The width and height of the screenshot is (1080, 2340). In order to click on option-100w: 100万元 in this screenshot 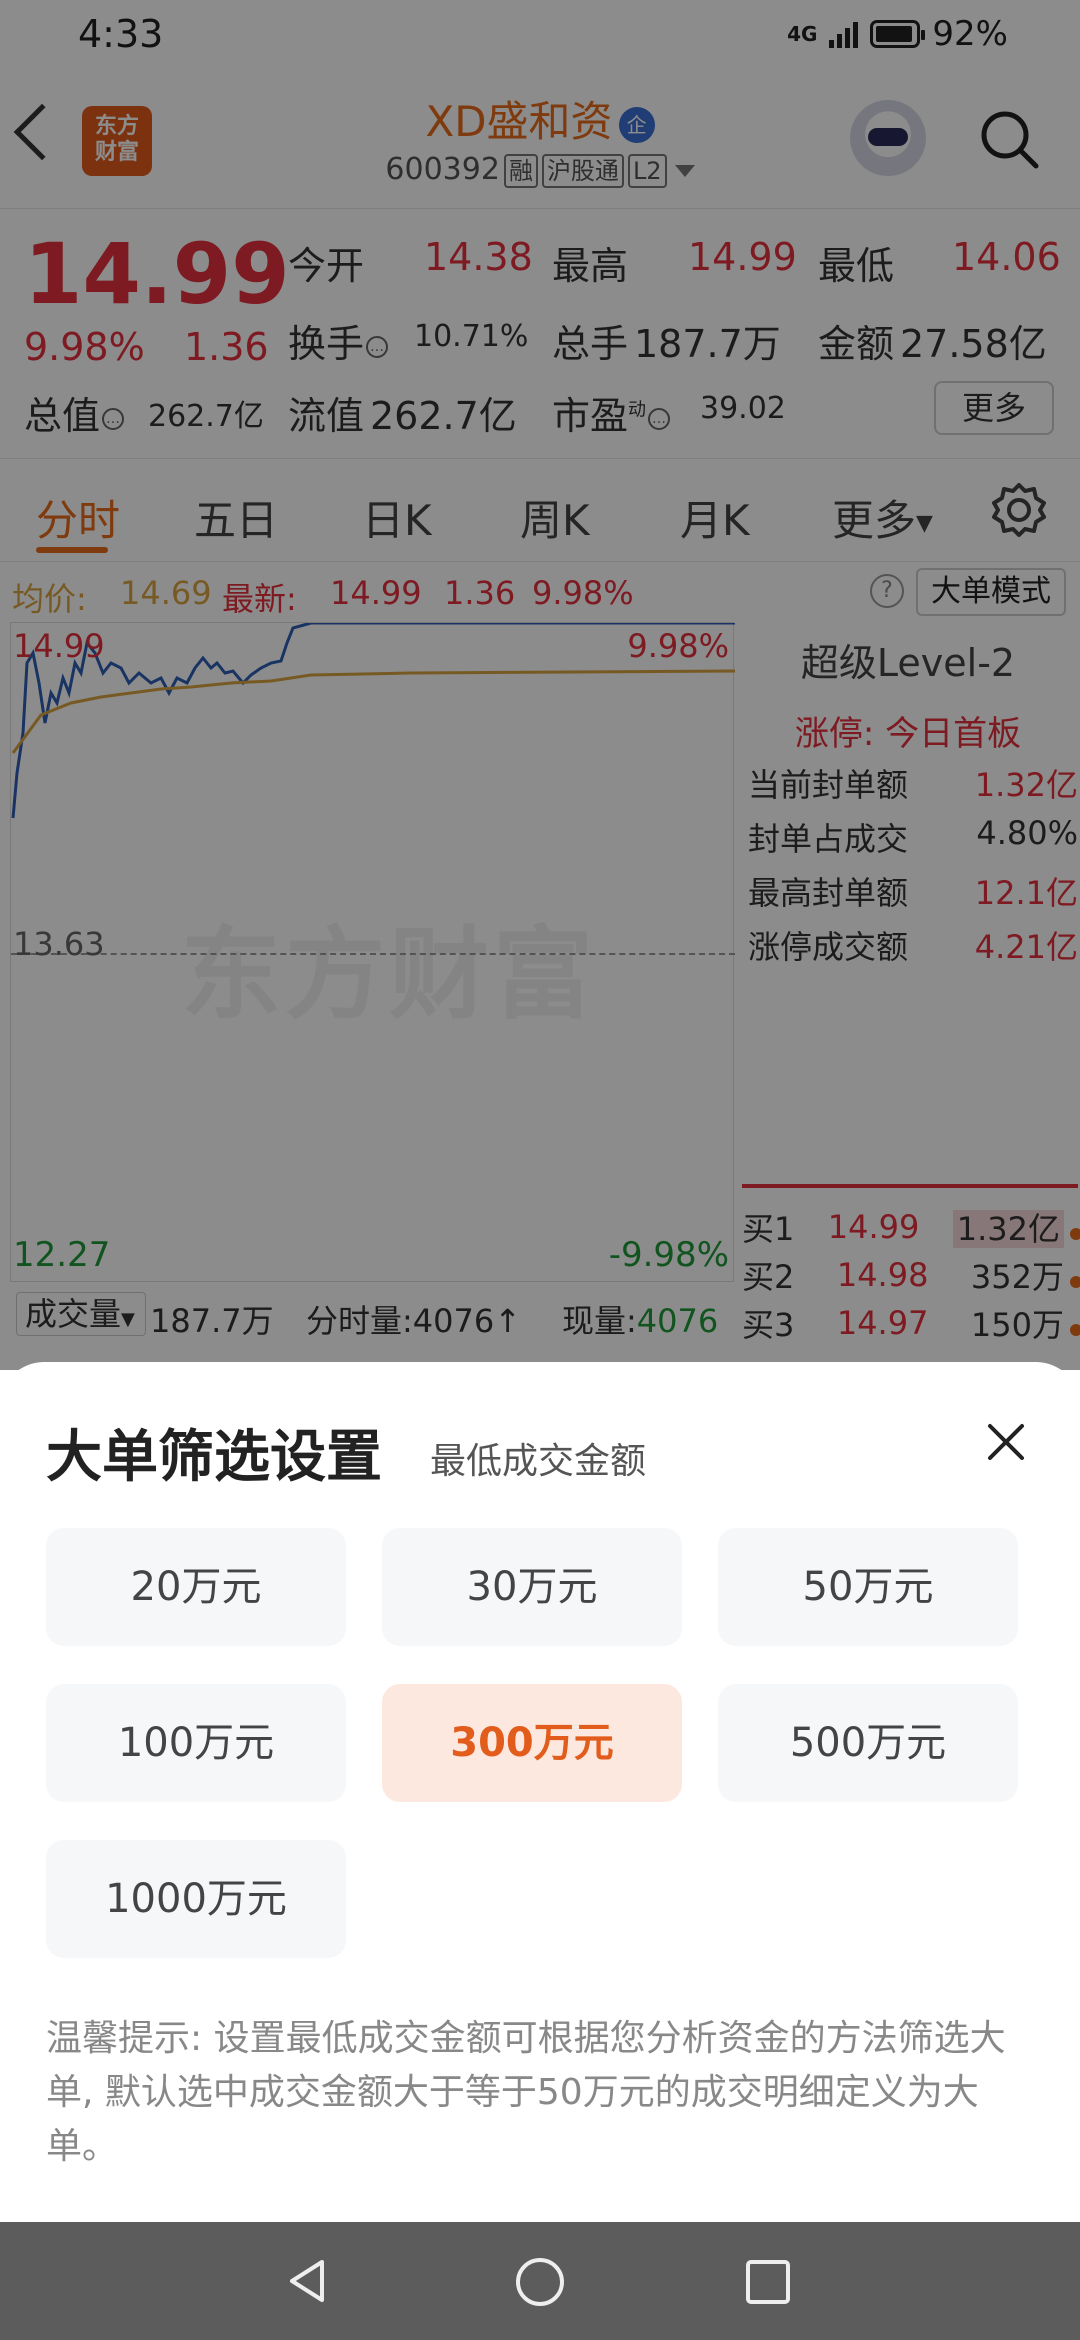, I will do `click(196, 1743)`.